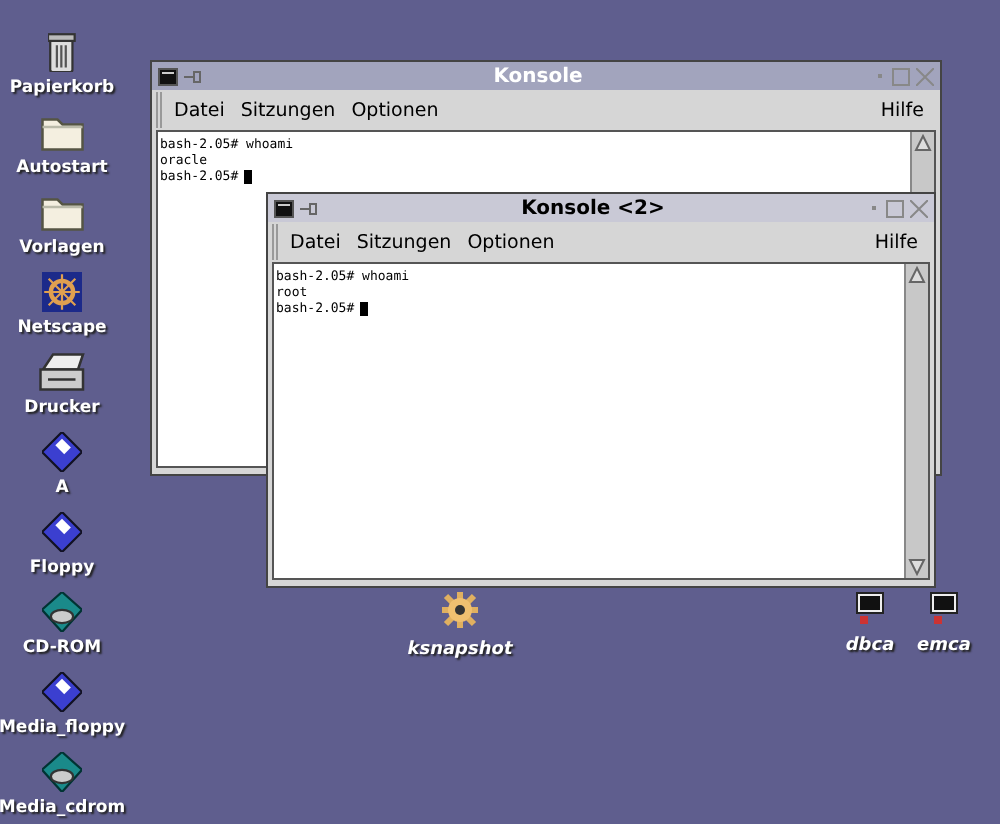 This screenshot has width=1000, height=824. What do you see at coordinates (62, 89) in the screenshot?
I see `icon-label: Papierkorb` at bounding box center [62, 89].